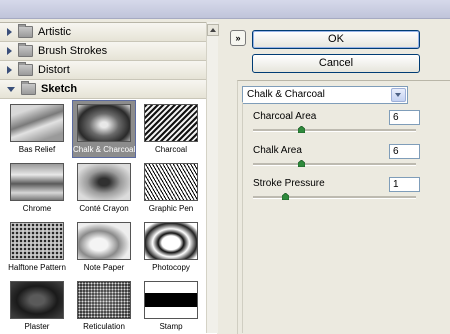  Describe the element at coordinates (37, 208) in the screenshot. I see `filter-label: Chrome` at that location.